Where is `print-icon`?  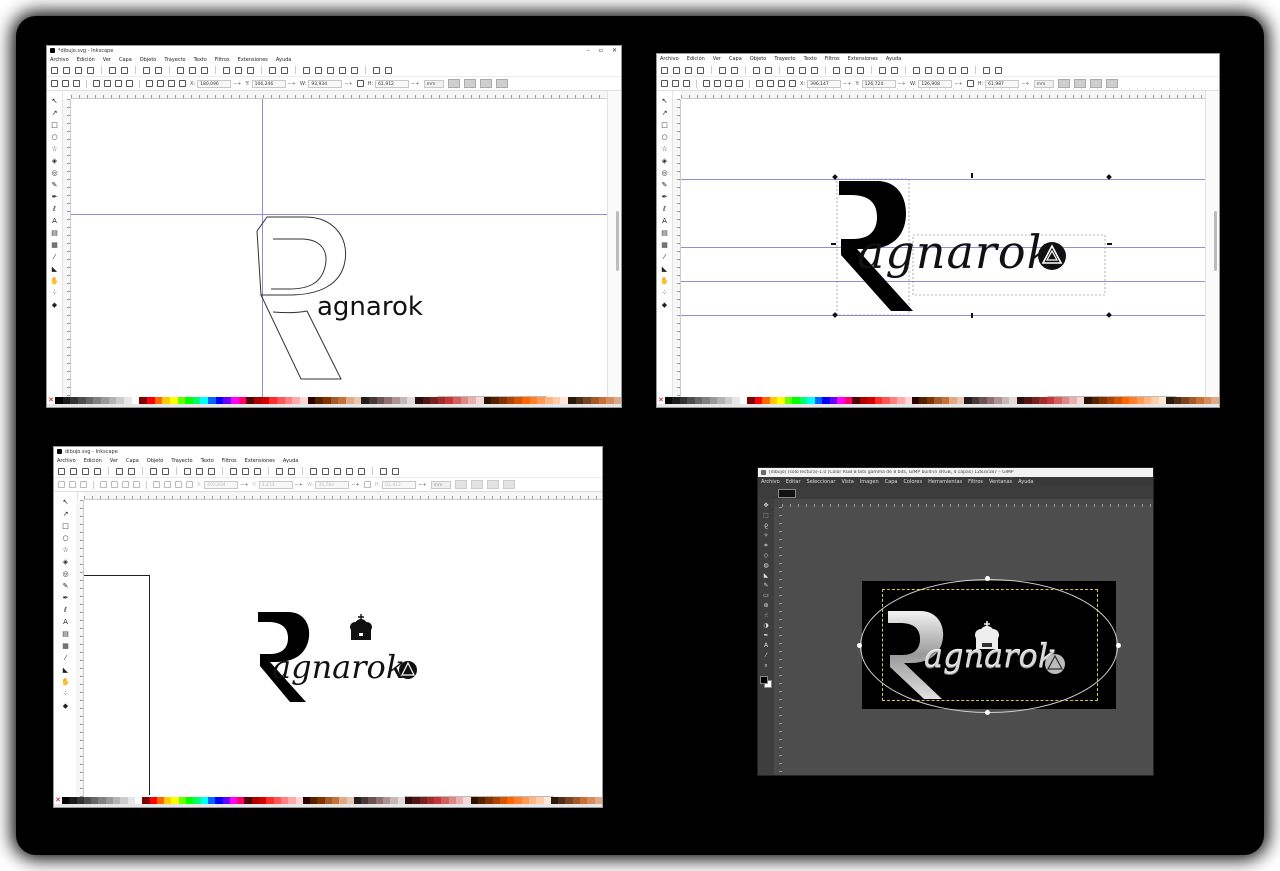 print-icon is located at coordinates (97, 471).